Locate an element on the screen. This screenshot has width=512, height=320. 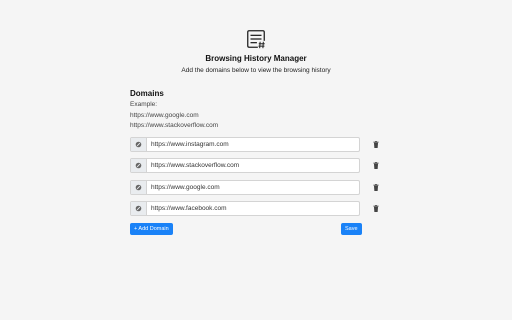
example-label: Example: is located at coordinates (144, 104).